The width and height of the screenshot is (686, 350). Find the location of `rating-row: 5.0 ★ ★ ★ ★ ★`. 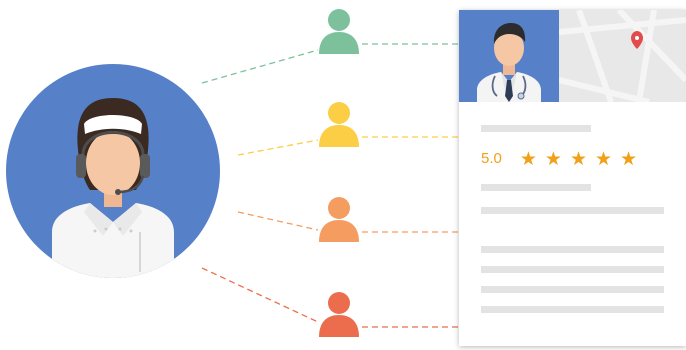

rating-row: 5.0 ★ ★ ★ ★ ★ is located at coordinates (563, 159).